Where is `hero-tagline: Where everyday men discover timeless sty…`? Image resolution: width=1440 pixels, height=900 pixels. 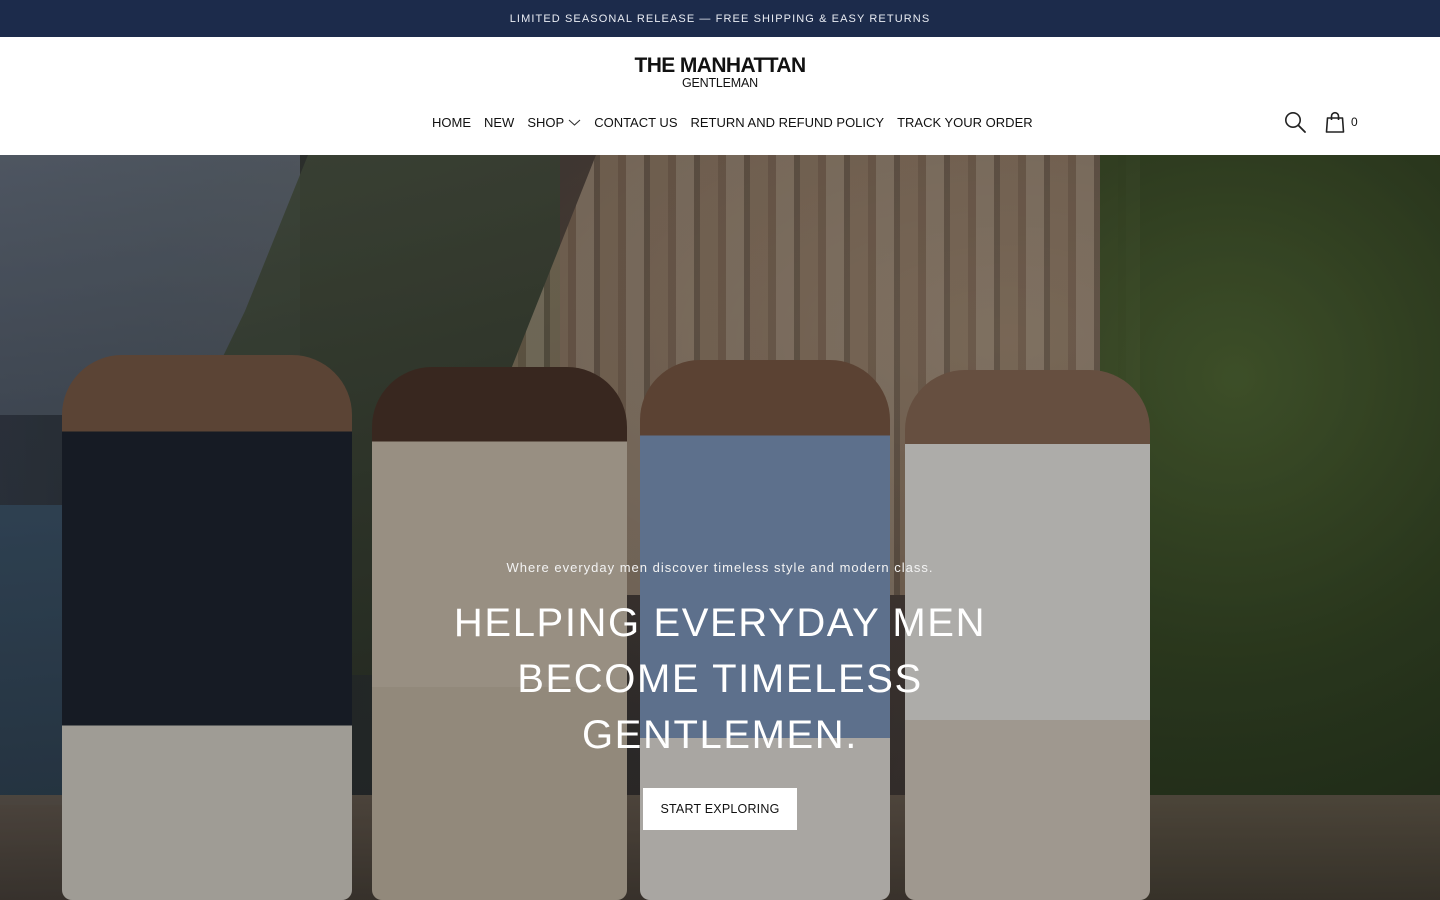
hero-tagline: Where everyday men discover timeless sty… is located at coordinates (720, 567).